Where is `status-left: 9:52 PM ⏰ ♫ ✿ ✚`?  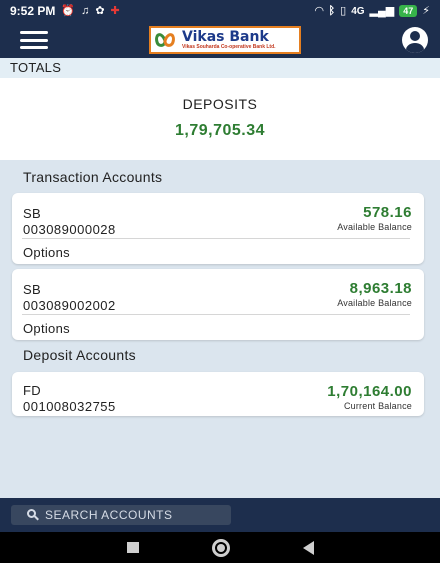 status-left: 9:52 PM ⏰ ♫ ✿ ✚ is located at coordinates (65, 11).